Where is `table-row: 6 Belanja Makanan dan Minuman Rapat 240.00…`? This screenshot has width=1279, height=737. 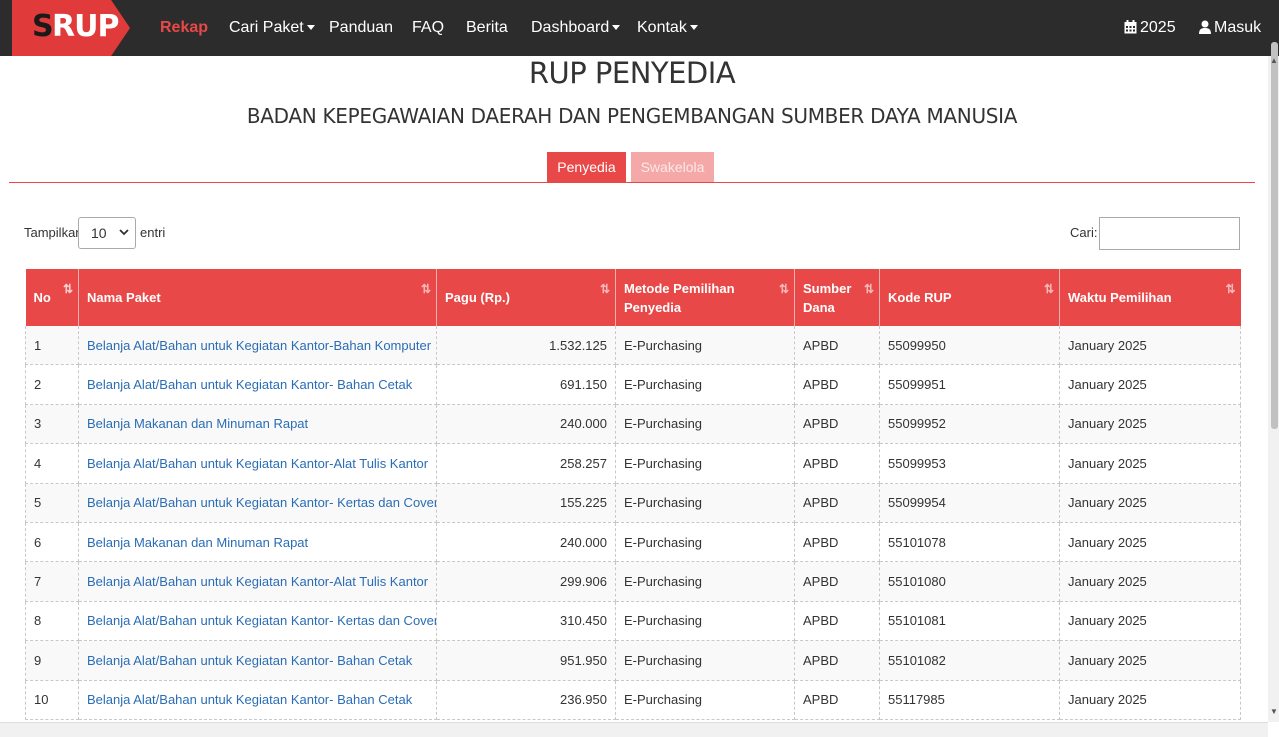
table-row: 6 Belanja Makanan dan Minuman Rapat 240.00… is located at coordinates (633, 542).